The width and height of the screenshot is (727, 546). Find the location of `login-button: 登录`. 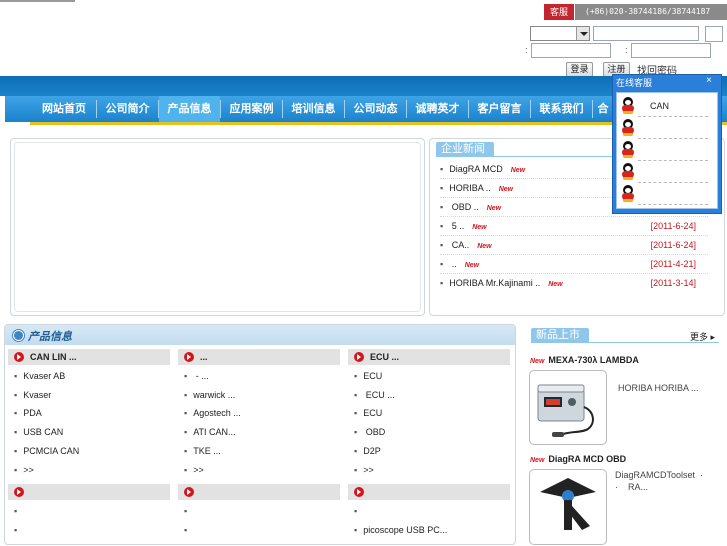

login-button: 登录 is located at coordinates (579, 69).